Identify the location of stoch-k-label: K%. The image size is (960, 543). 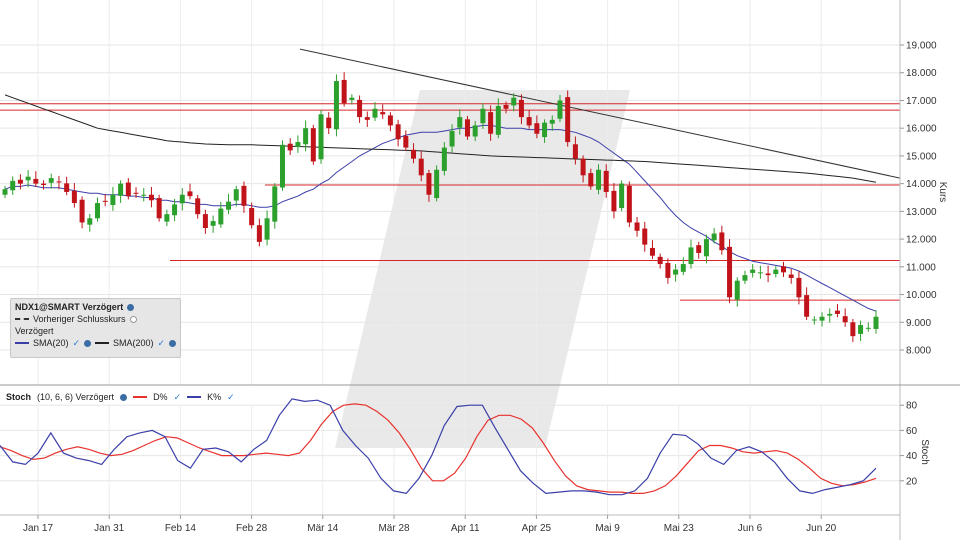
(214, 397).